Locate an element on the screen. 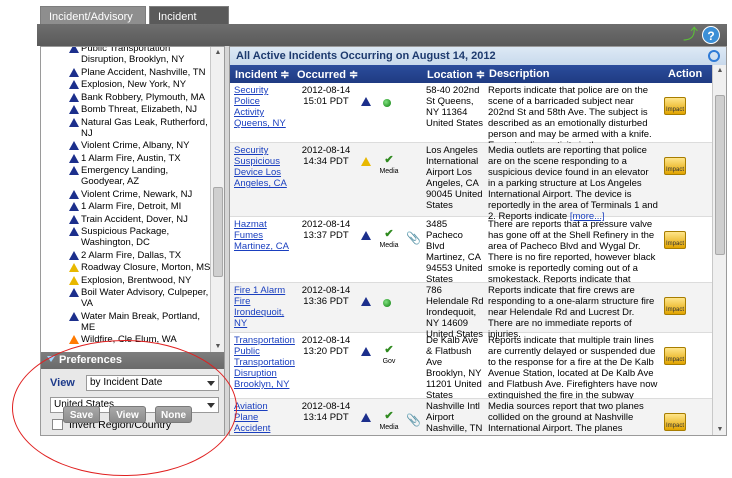  tree-item: 1 Alarm Fire, Austin, TX is located at coordinates (126, 158).